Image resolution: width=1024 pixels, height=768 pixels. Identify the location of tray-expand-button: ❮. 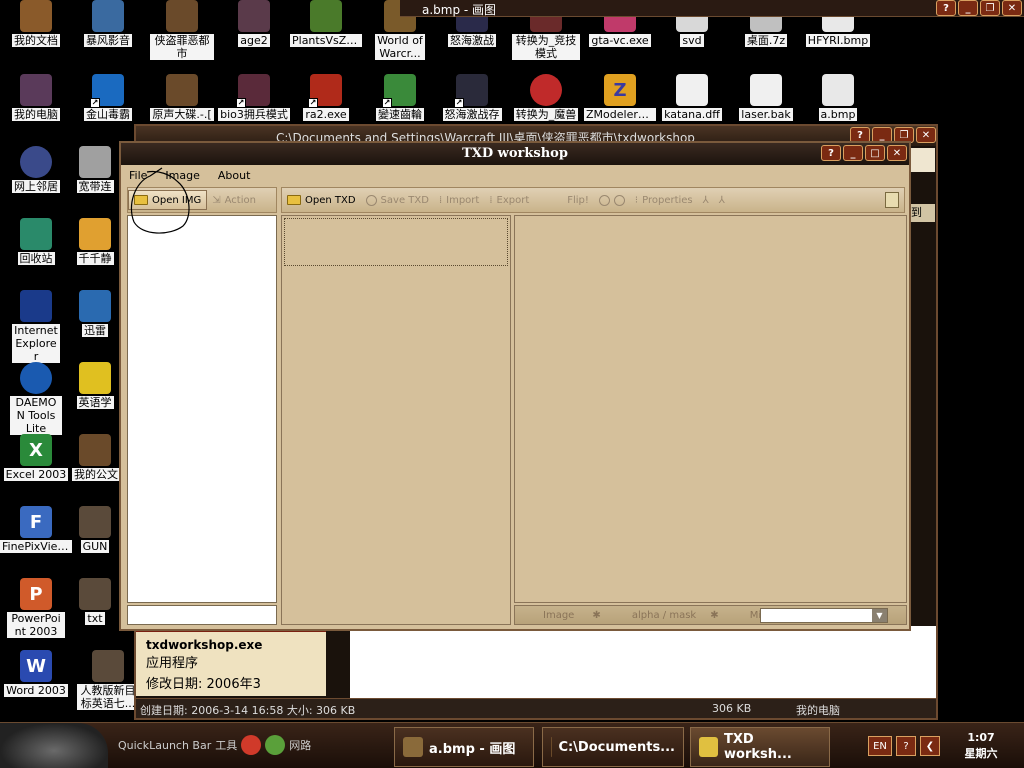
(930, 746).